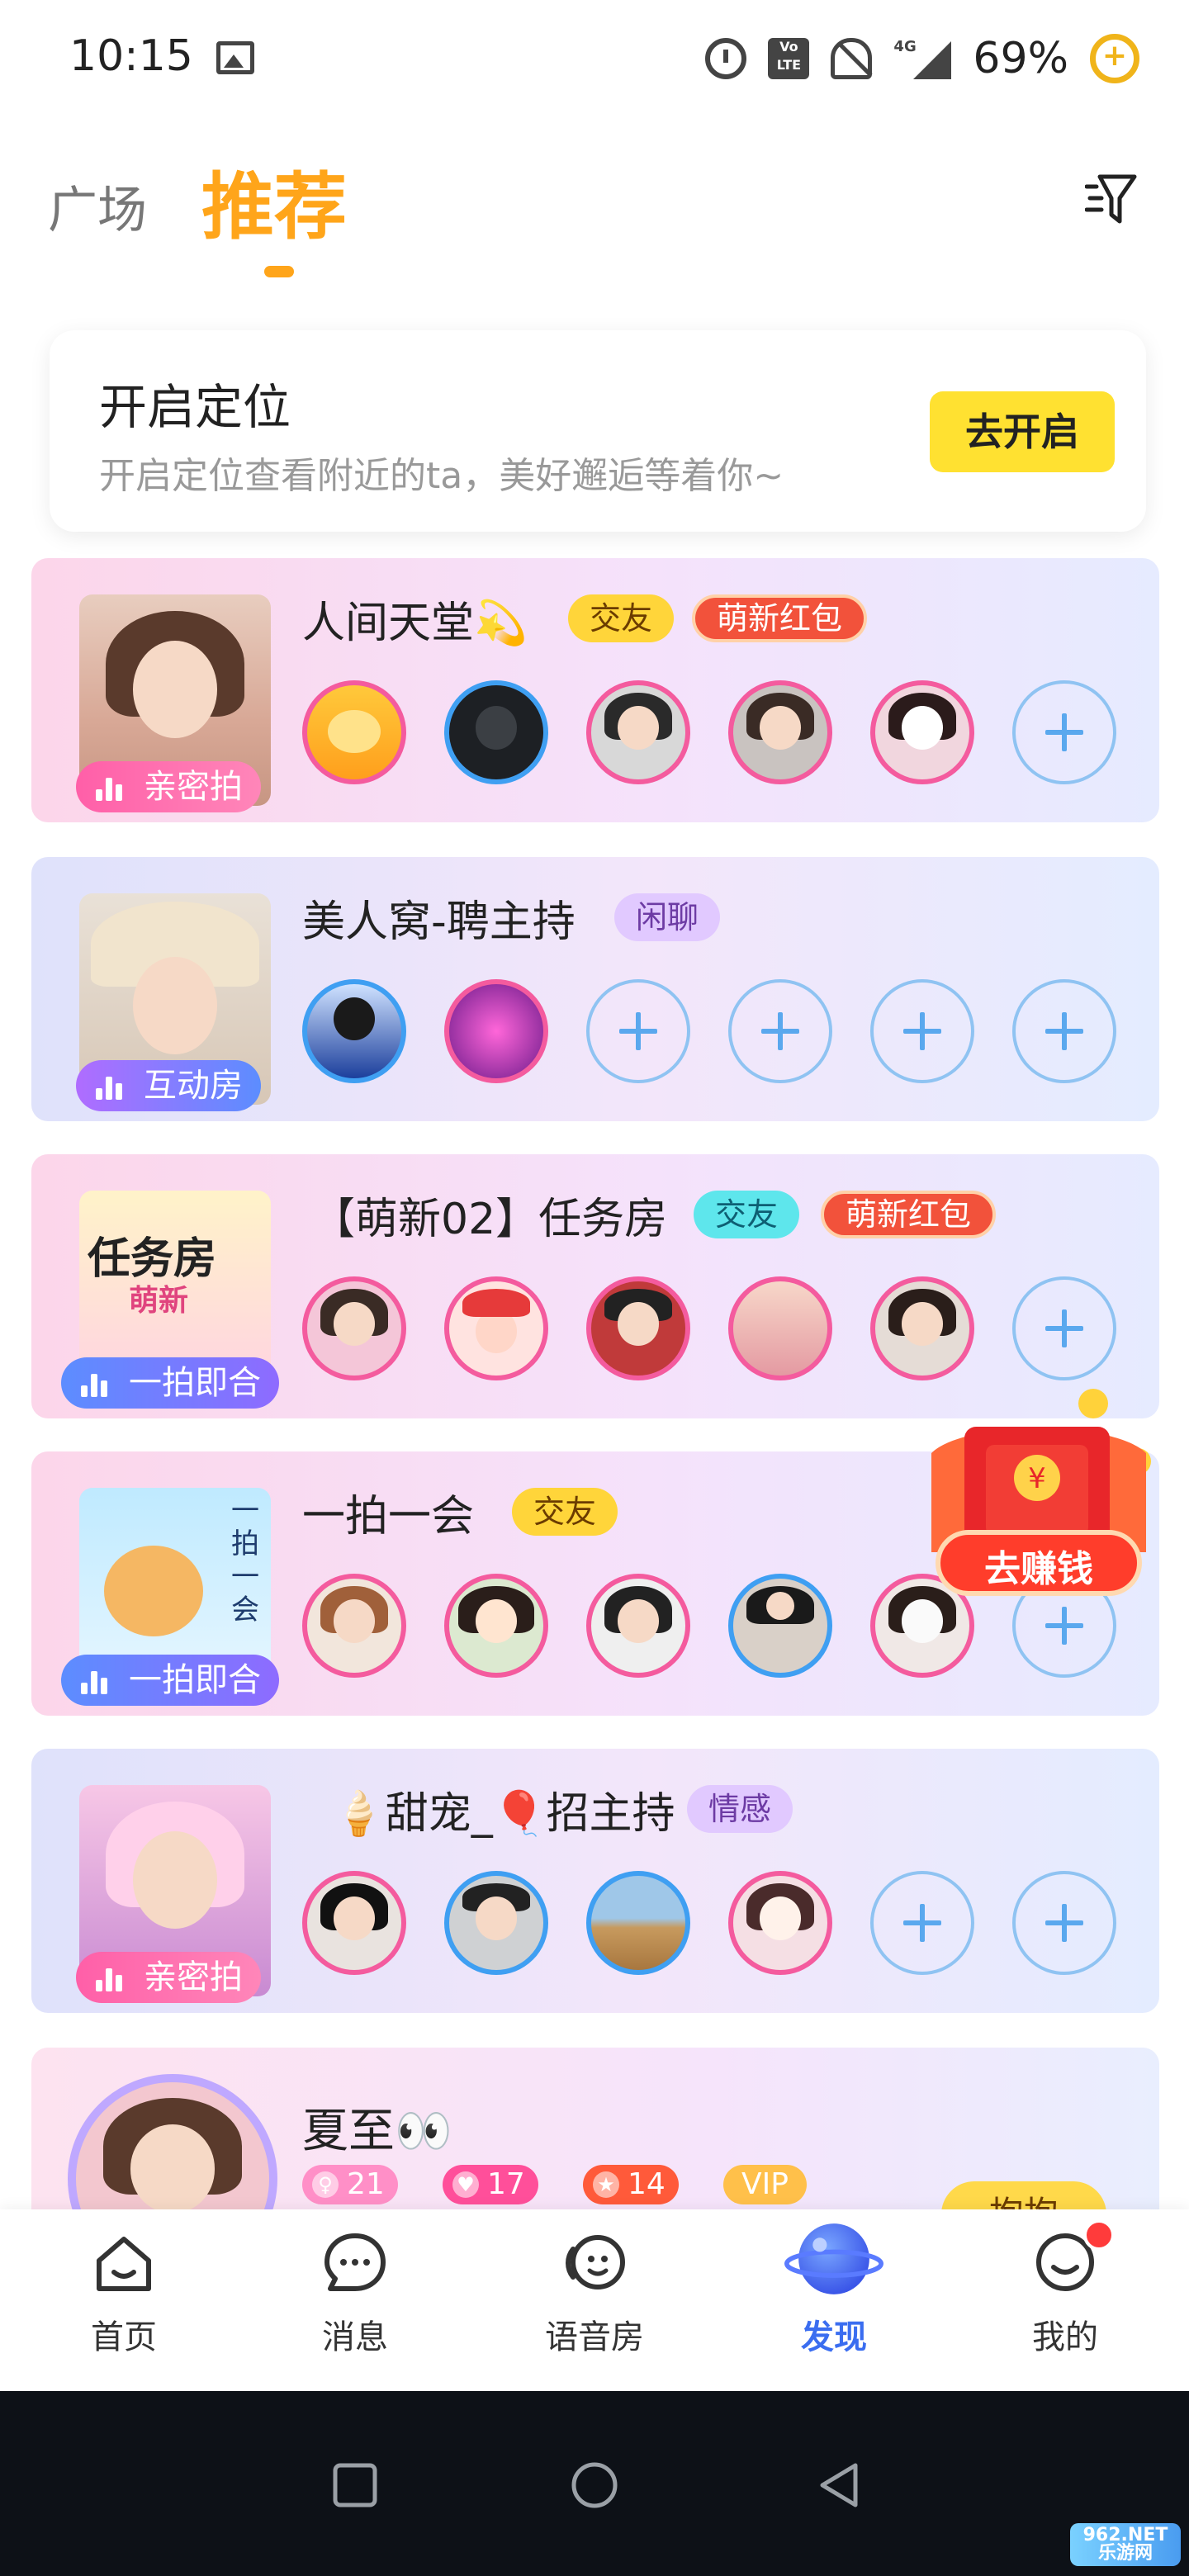 The width and height of the screenshot is (1189, 2576). I want to click on tab-recommended: 推荐, so click(274, 201).